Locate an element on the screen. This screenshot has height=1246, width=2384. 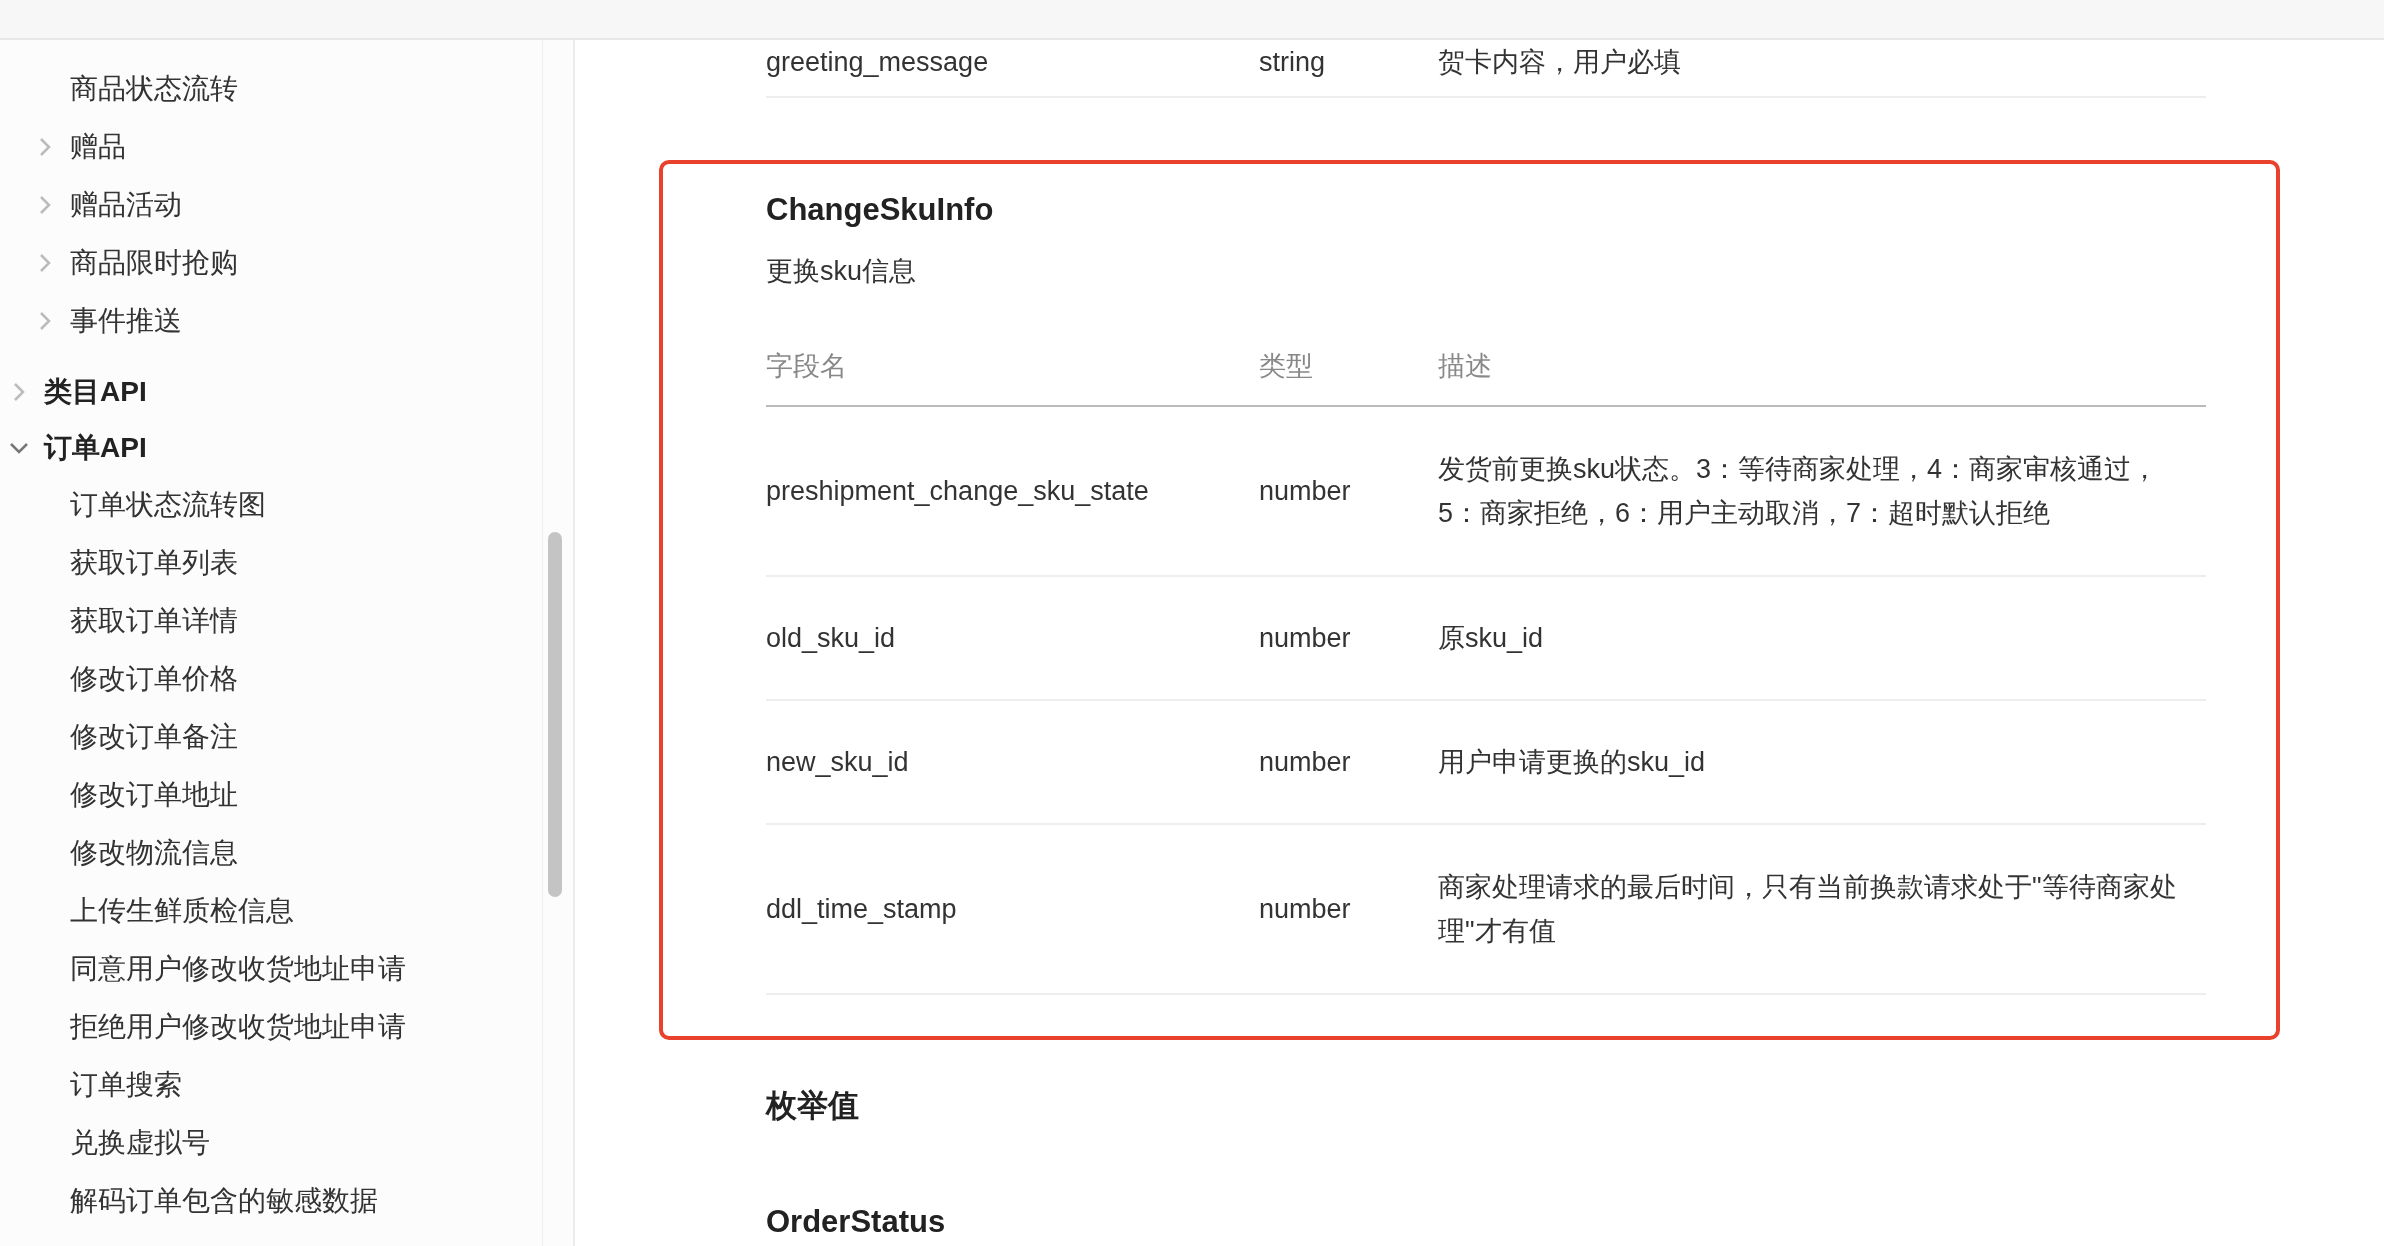
field-name: preshipment_change_sku_state is located at coordinates (958, 491).